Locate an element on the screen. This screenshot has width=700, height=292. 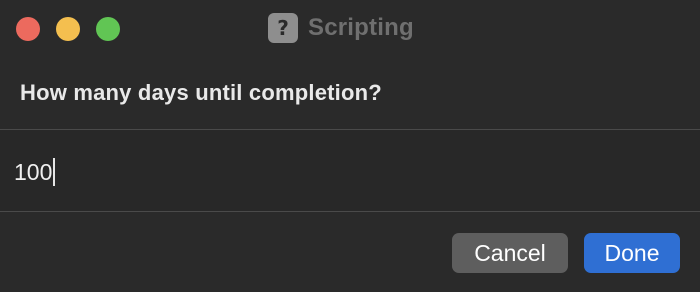
answer-value: 100 is located at coordinates (33, 172).